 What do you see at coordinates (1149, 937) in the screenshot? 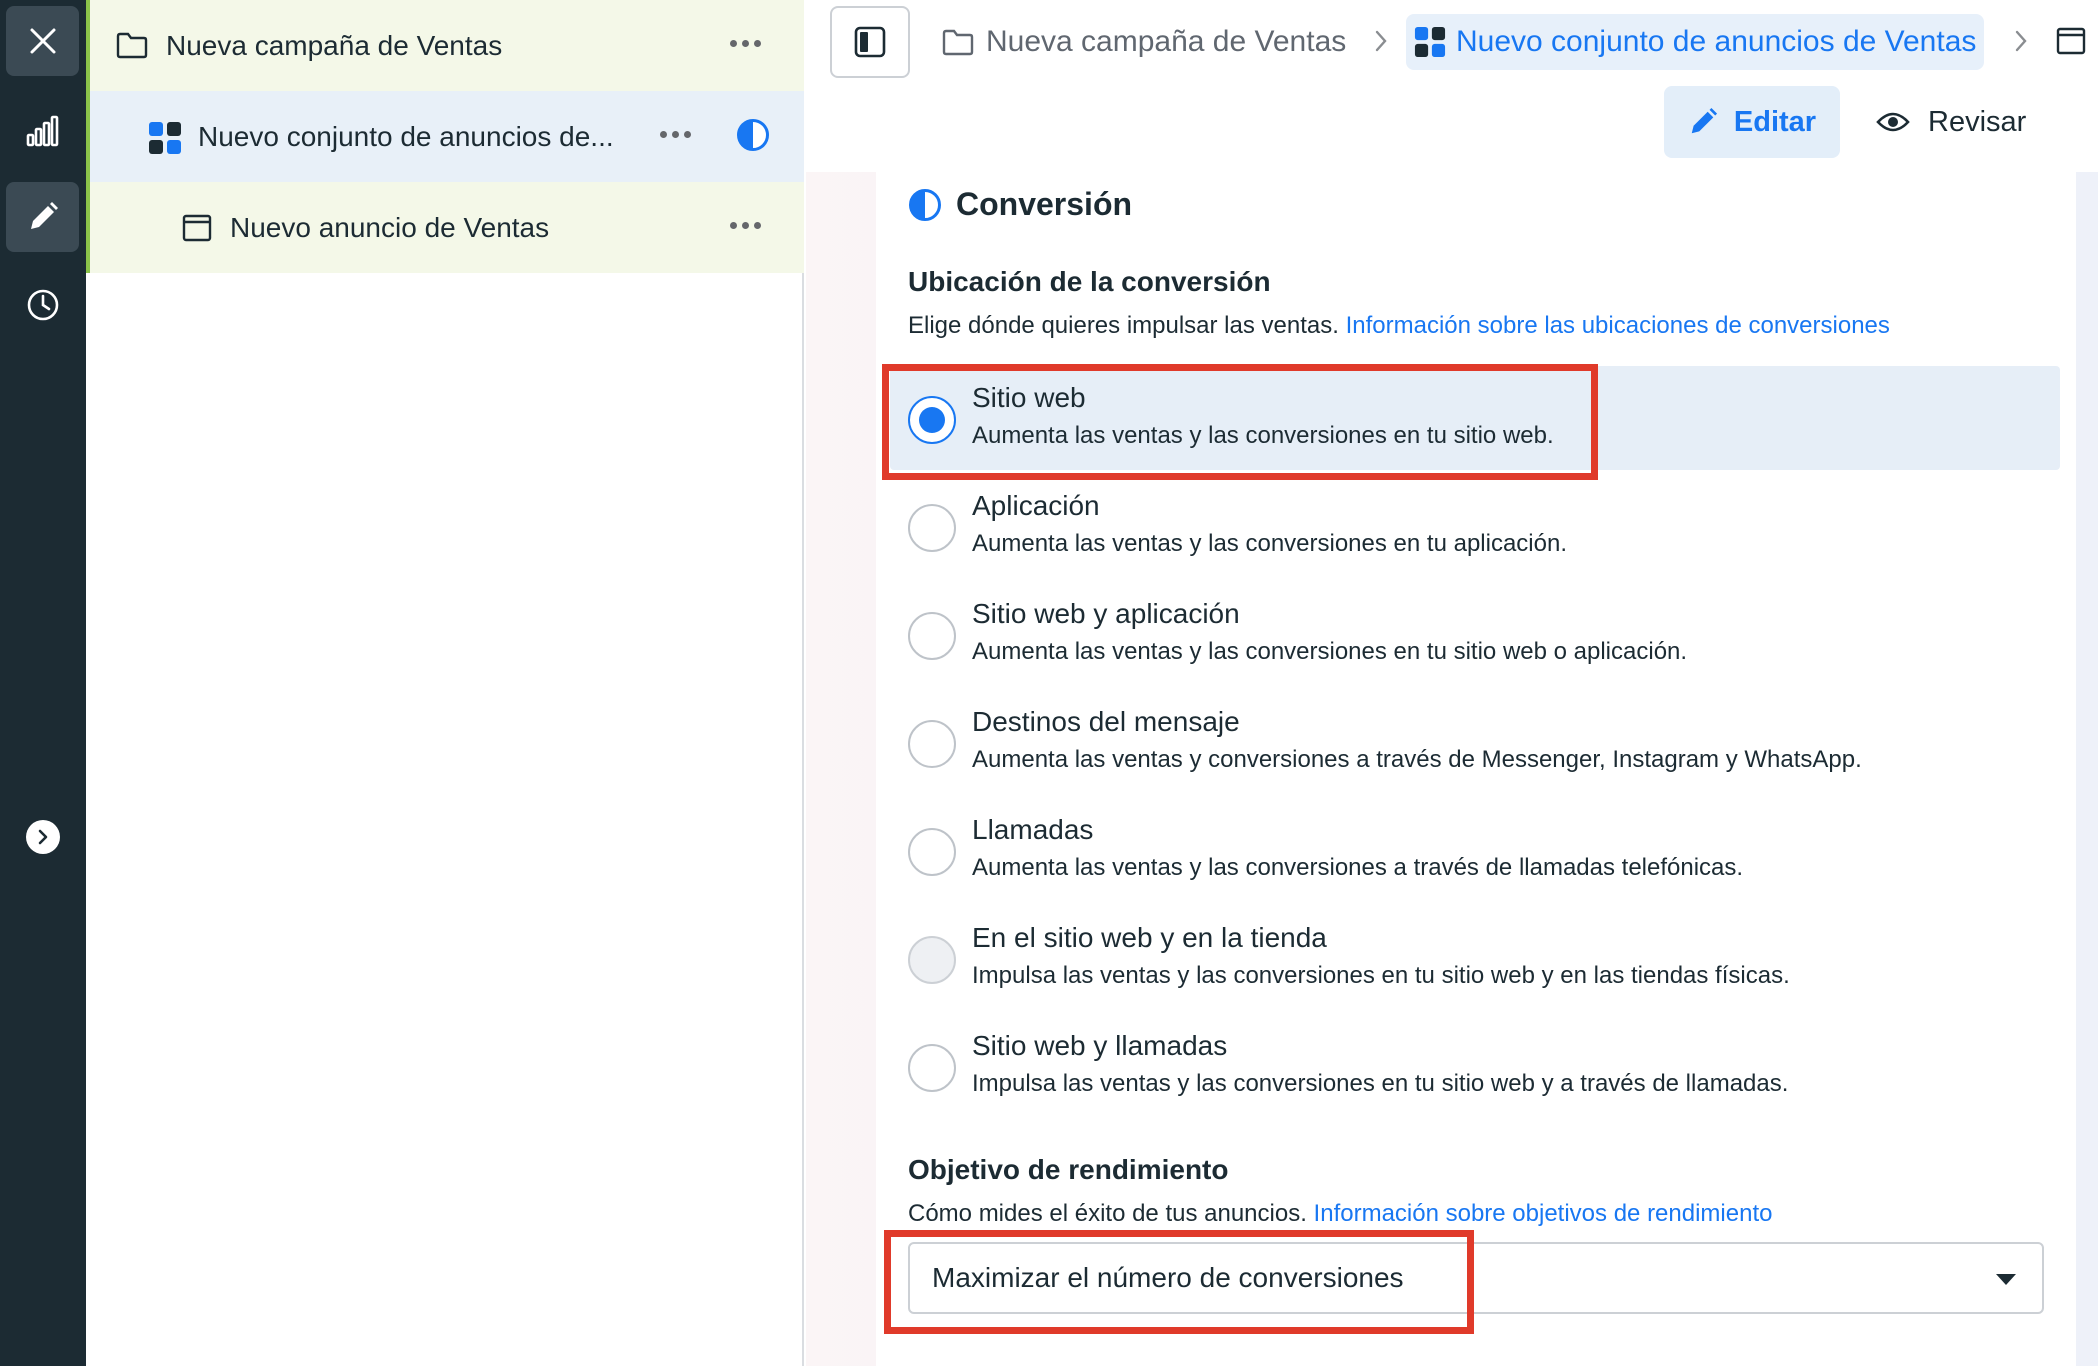
I see `conversion-option-title: En el sitio web y en la tienda` at bounding box center [1149, 937].